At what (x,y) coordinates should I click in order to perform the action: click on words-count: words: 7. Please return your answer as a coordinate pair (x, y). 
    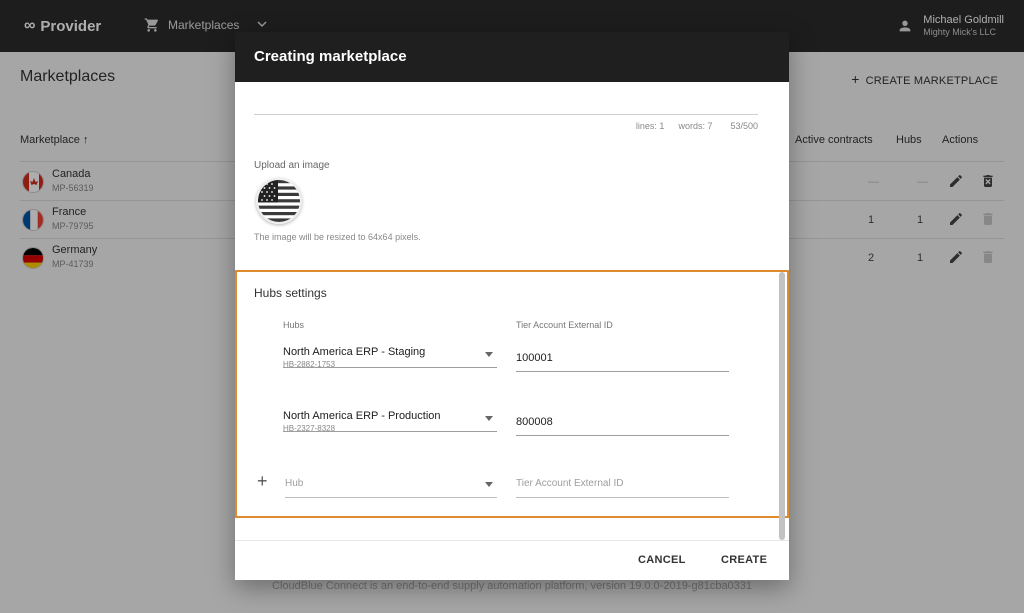
    Looking at the image, I should click on (695, 126).